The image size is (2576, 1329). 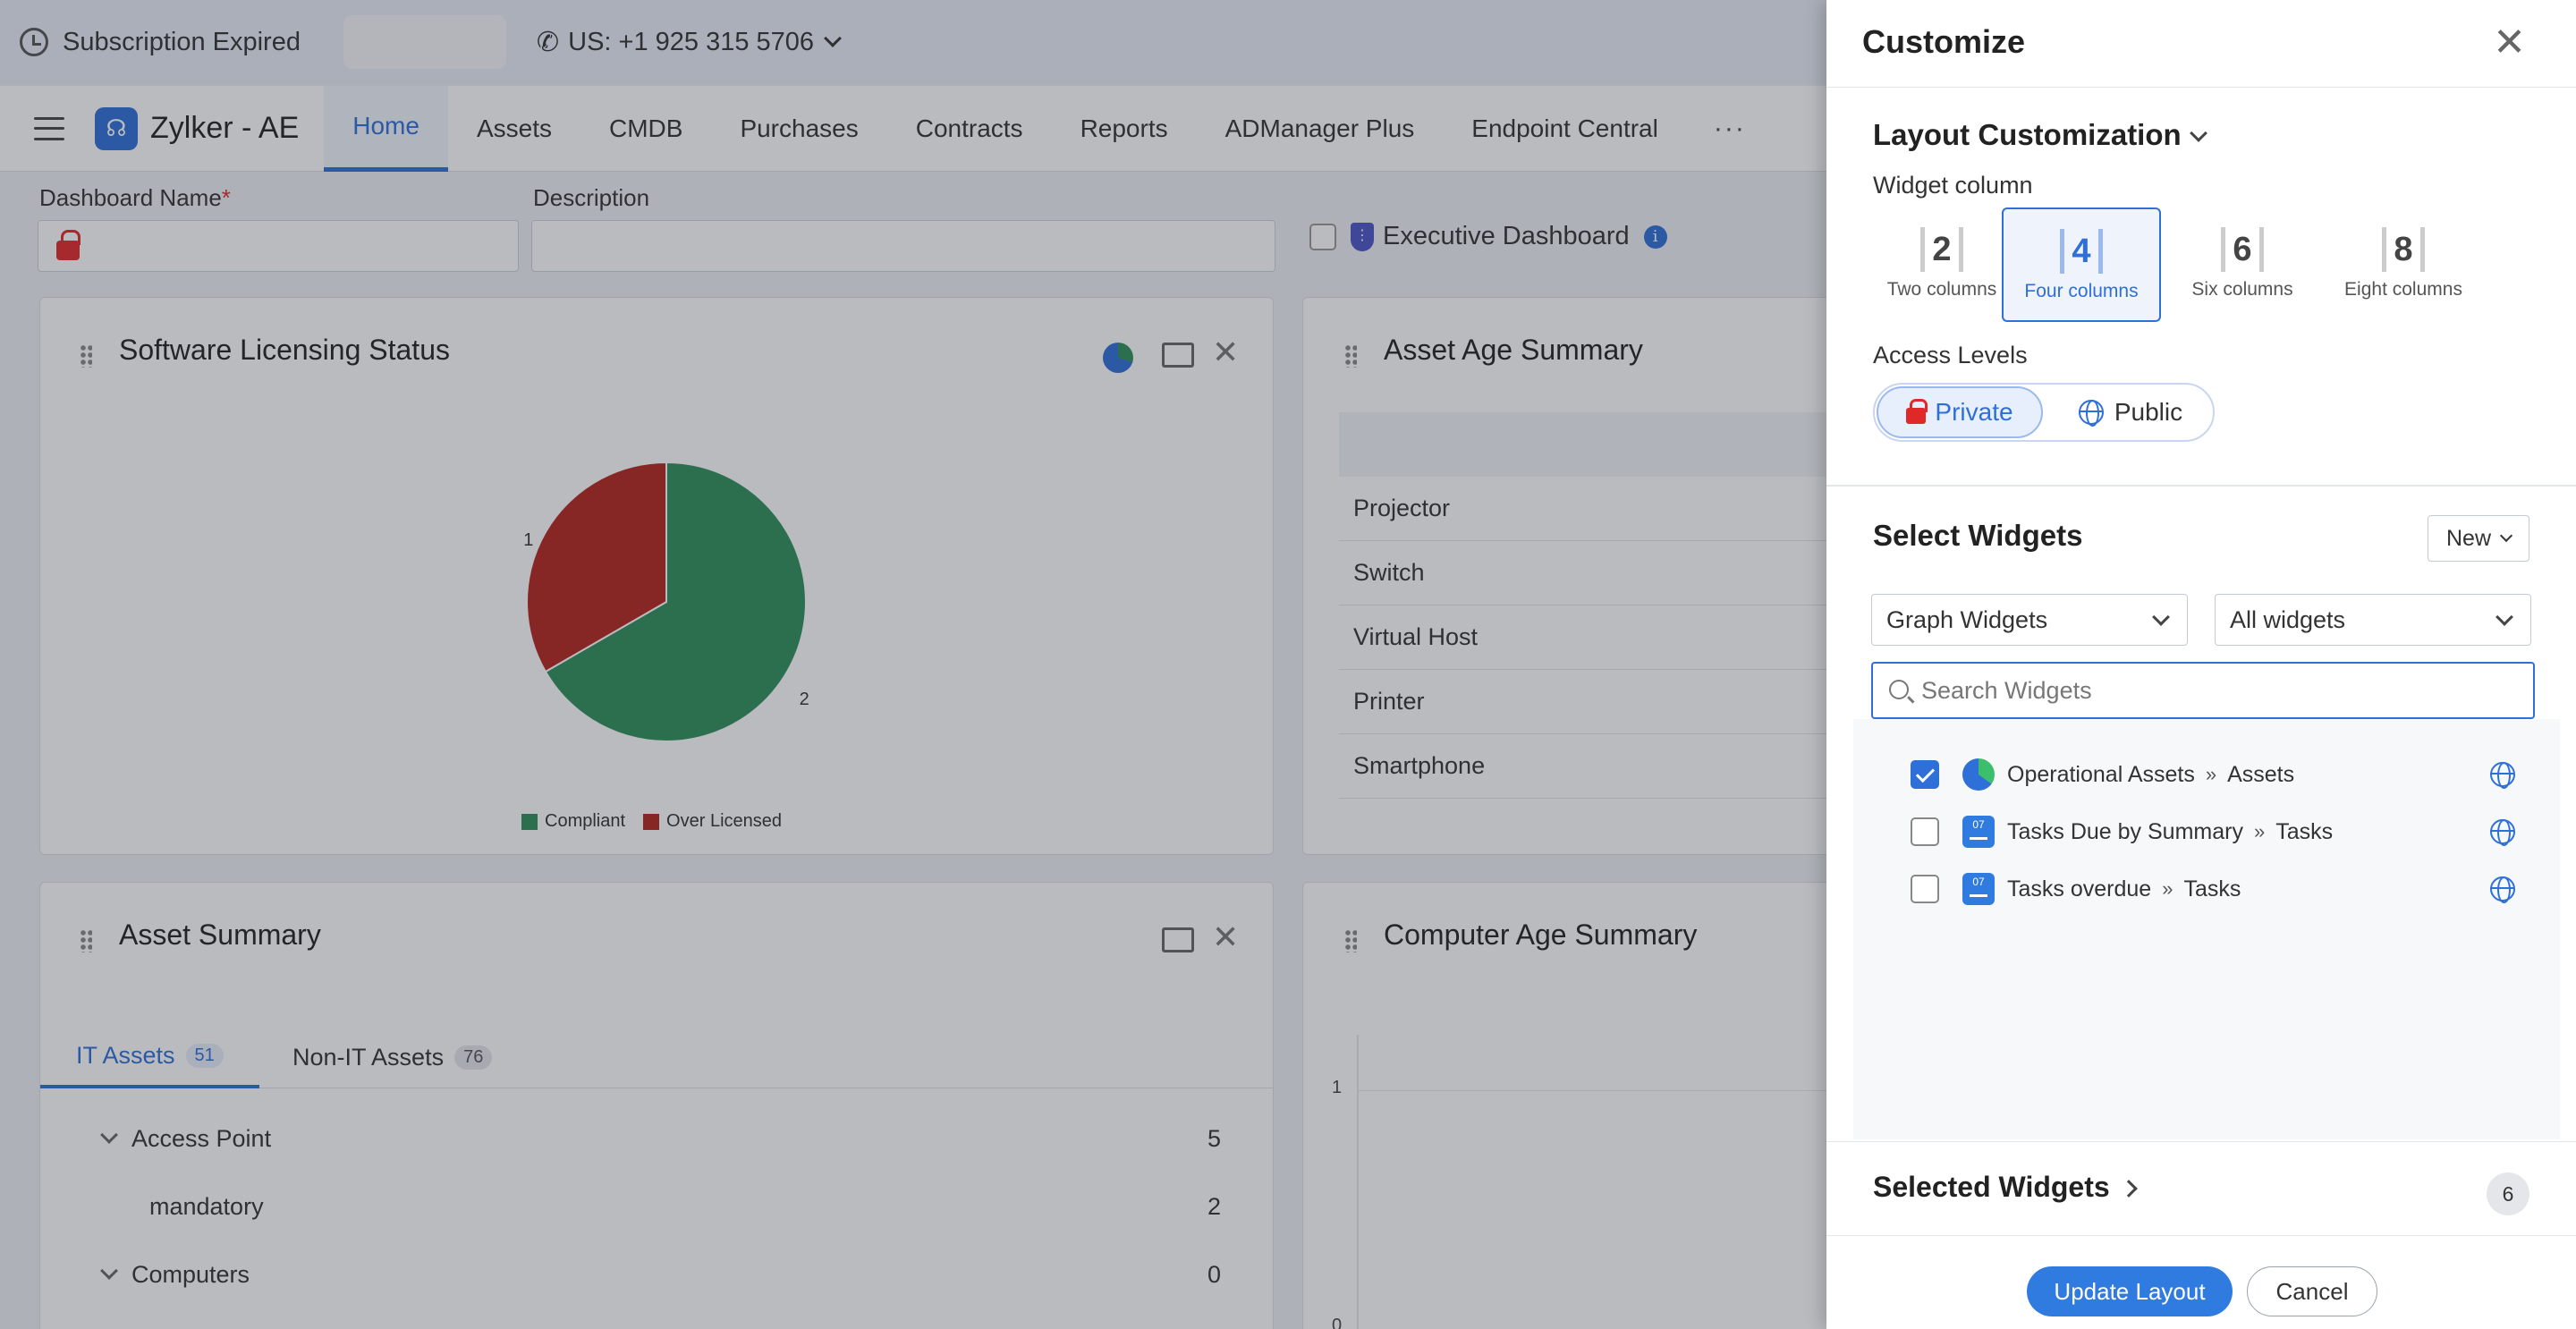 I want to click on panel-title: Customize, so click(x=1944, y=41).